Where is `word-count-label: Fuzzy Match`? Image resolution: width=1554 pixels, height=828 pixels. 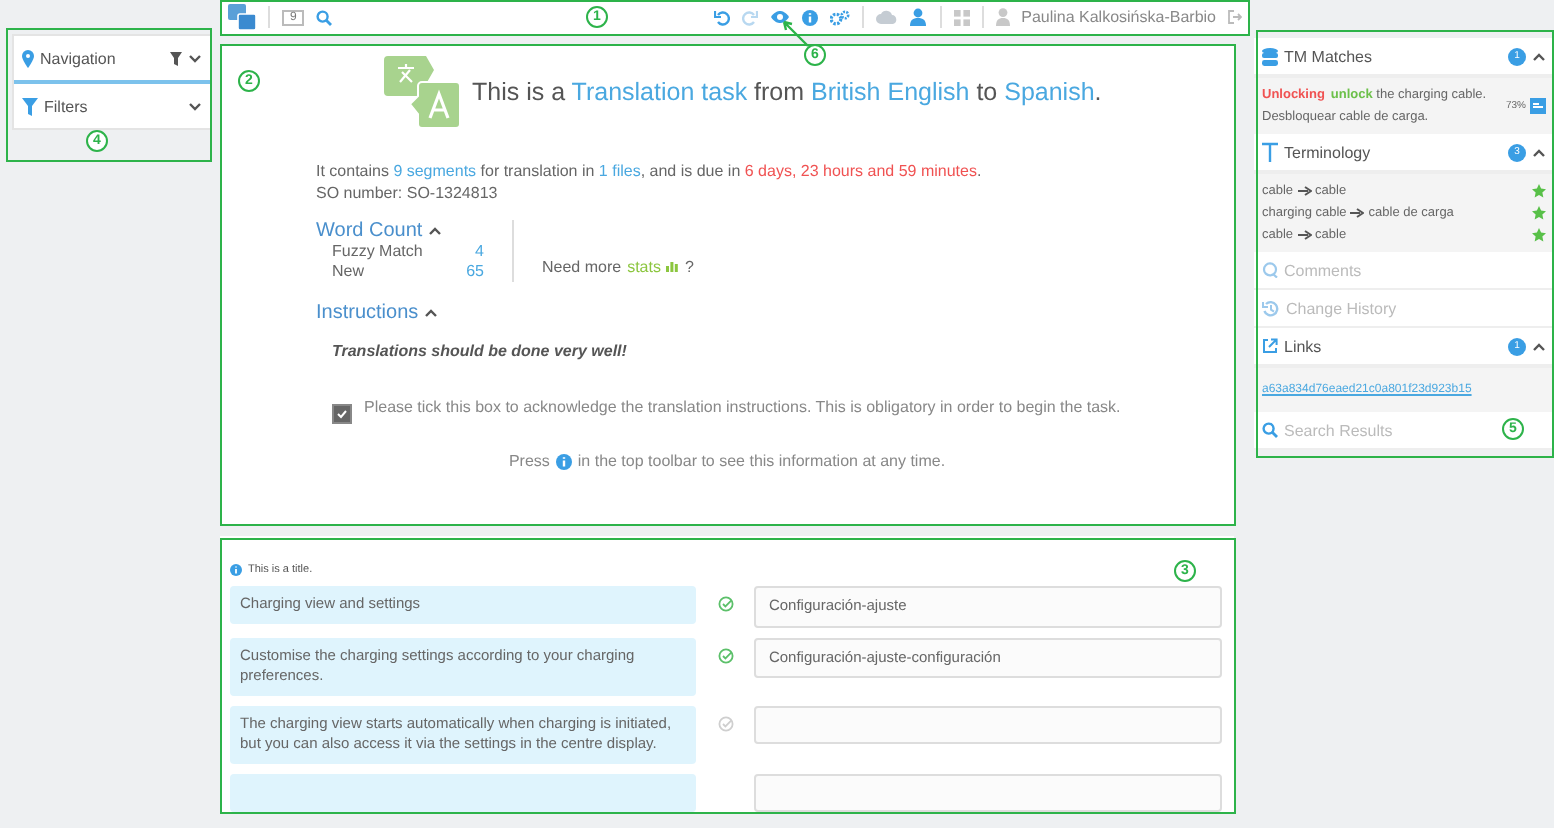
word-count-label: Fuzzy Match is located at coordinates (377, 252).